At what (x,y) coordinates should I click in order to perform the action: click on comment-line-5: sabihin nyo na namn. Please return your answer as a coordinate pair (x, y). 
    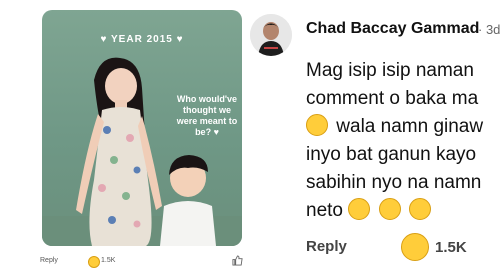
    Looking at the image, I should click on (394, 182).